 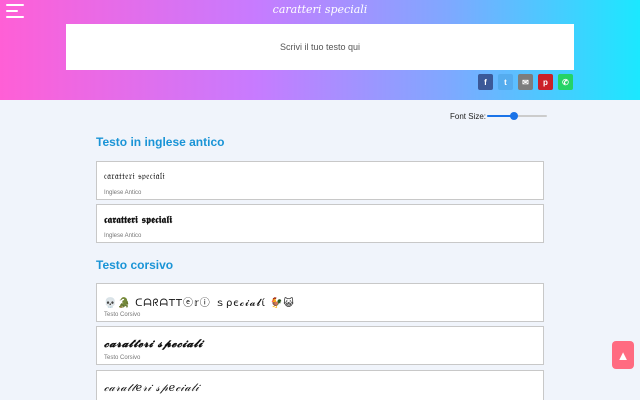 I want to click on slider-thumb, so click(x=514, y=116).